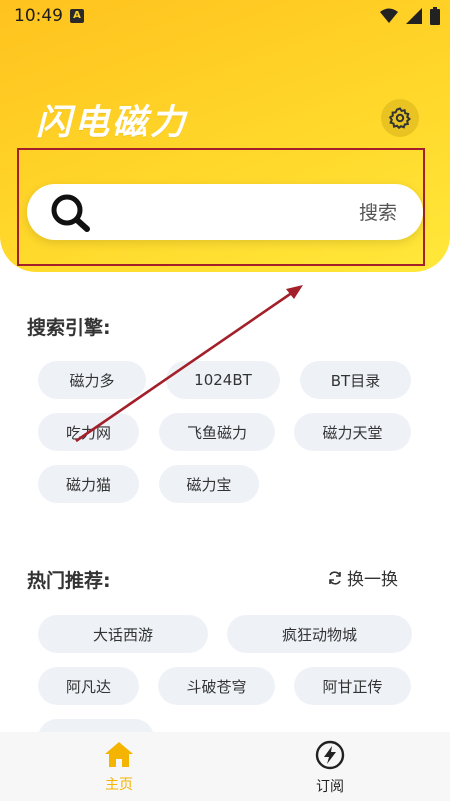 Image resolution: width=450 pixels, height=801 pixels. What do you see at coordinates (378, 211) in the screenshot?
I see `search-button: 搜索` at bounding box center [378, 211].